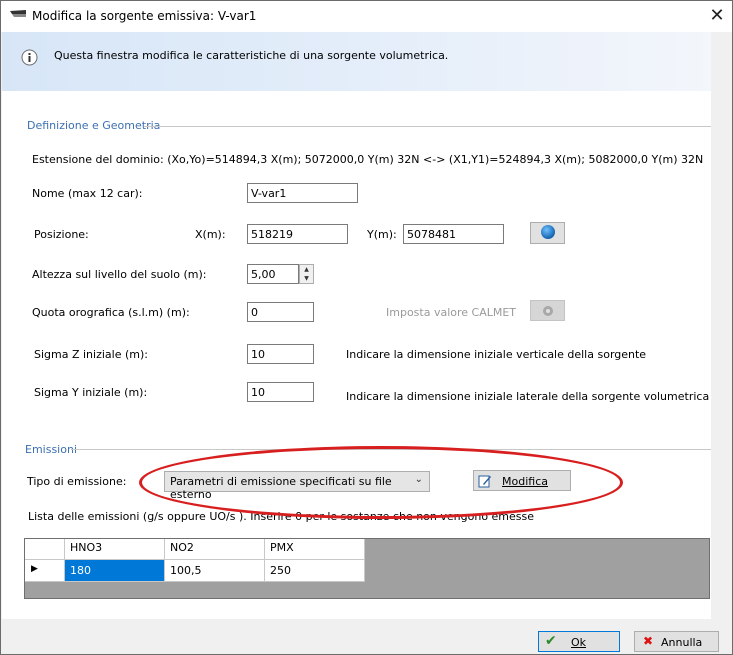 The width and height of the screenshot is (733, 655). I want to click on x-icon: ✖, so click(648, 641).